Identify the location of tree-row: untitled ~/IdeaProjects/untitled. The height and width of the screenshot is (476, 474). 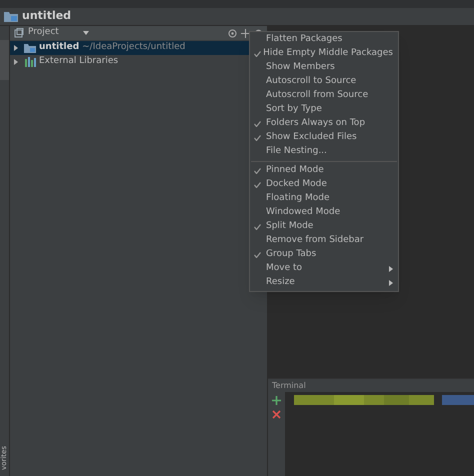
(130, 48).